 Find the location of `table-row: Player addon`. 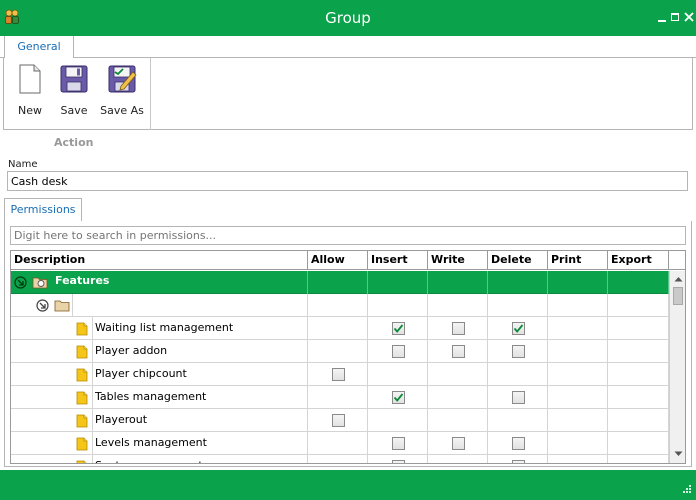

table-row: Player addon is located at coordinates (340, 351).